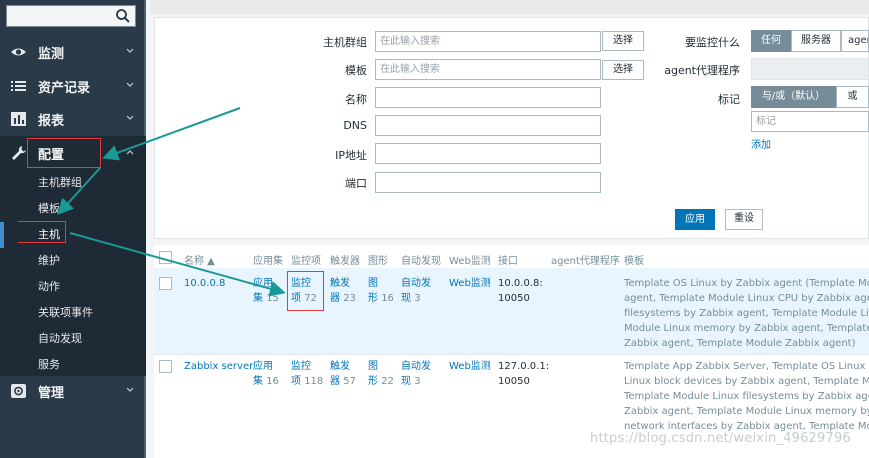  What do you see at coordinates (387, 298) in the screenshot?
I see `graphs-count: 16` at bounding box center [387, 298].